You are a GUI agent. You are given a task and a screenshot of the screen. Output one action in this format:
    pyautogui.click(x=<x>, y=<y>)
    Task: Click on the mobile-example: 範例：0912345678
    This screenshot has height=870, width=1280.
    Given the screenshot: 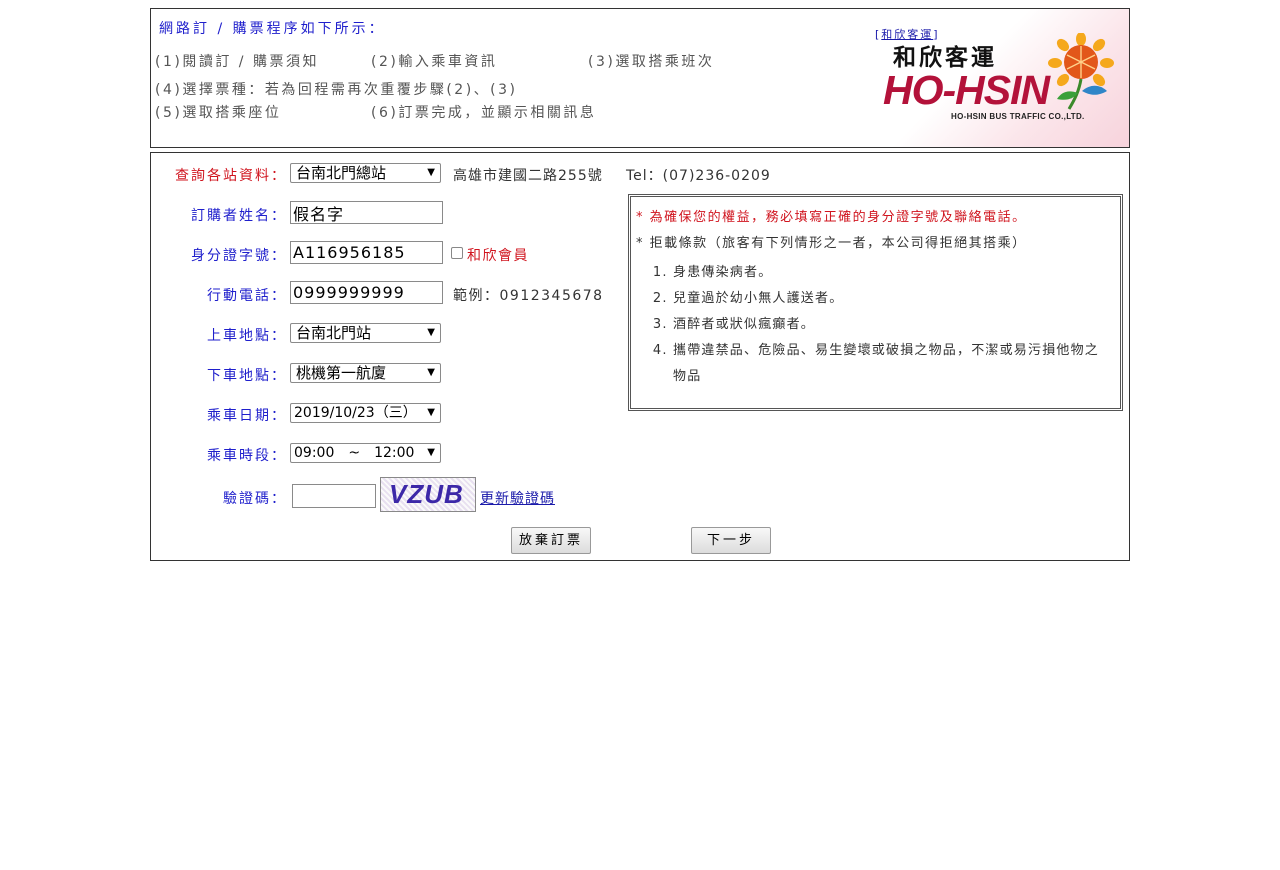 What is the action you would take?
    pyautogui.click(x=528, y=296)
    